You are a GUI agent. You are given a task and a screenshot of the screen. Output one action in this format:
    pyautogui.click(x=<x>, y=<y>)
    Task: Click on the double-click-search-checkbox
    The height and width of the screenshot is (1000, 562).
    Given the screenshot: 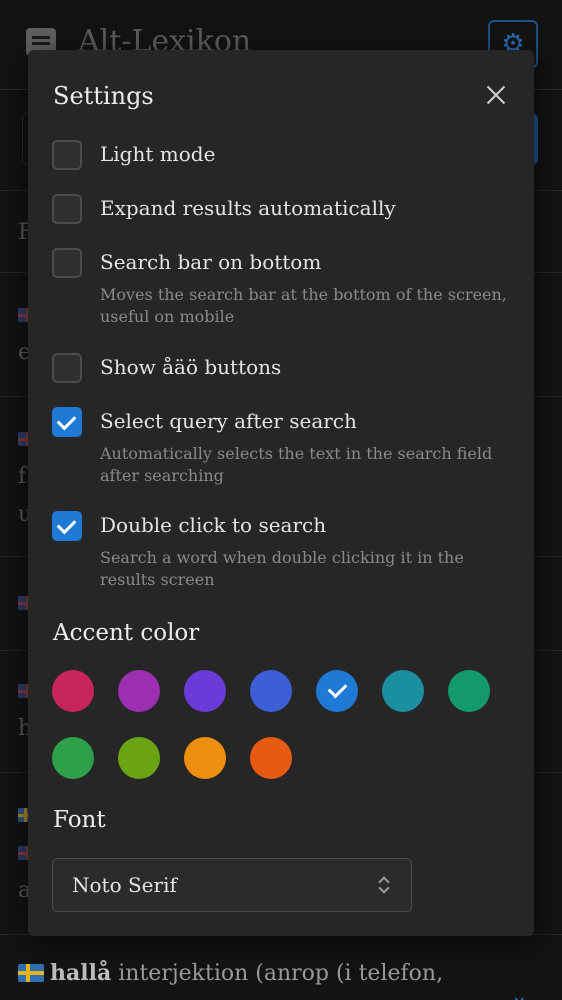 What is the action you would take?
    pyautogui.click(x=67, y=526)
    